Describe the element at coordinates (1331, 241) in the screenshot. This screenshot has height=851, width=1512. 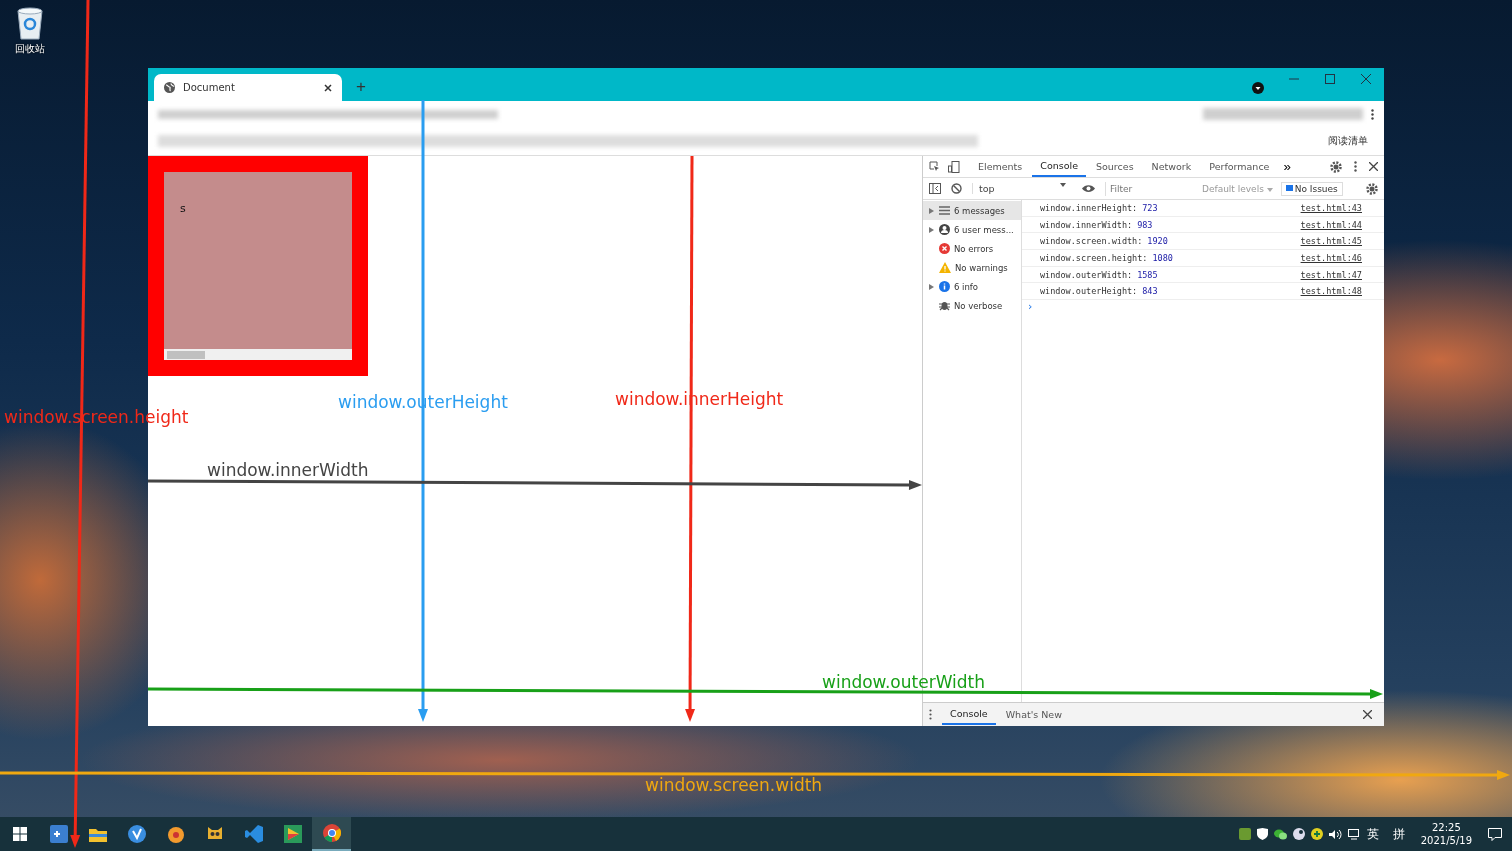
I see `source-link: test.html:45` at that location.